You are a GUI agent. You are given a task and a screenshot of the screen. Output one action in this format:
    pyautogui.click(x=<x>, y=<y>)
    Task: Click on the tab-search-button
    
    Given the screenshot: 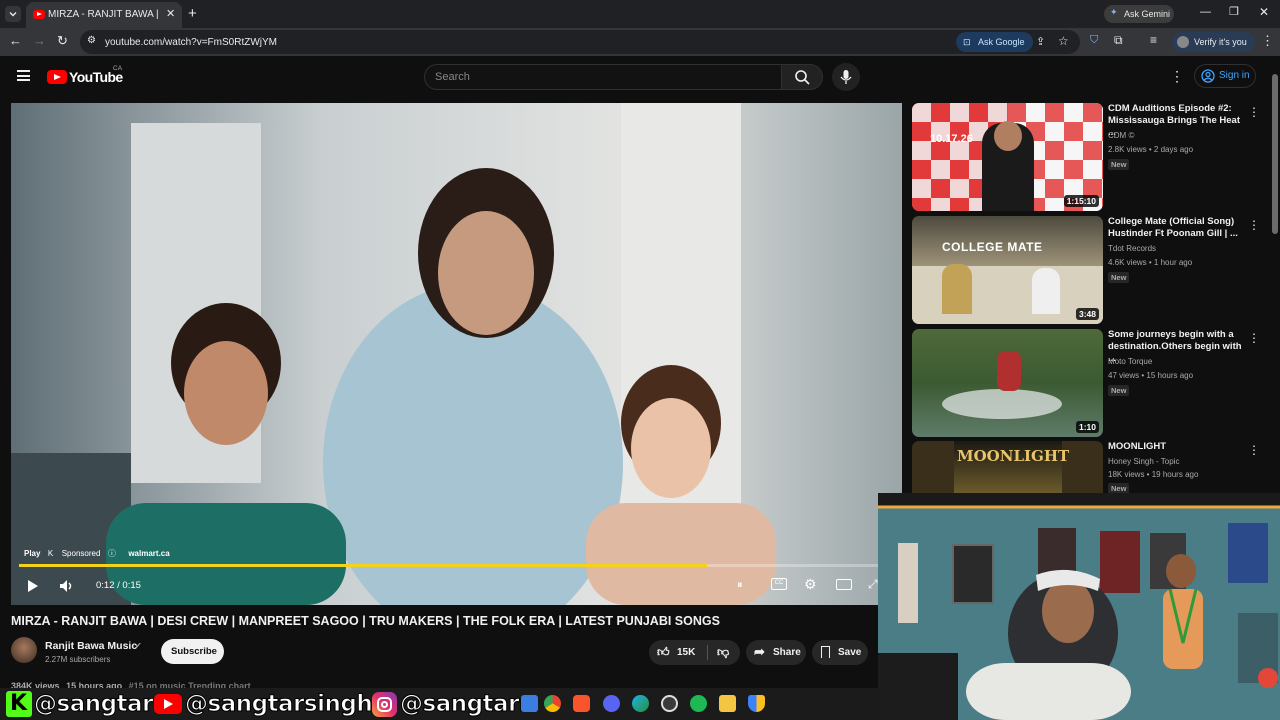 What is the action you would take?
    pyautogui.click(x=13, y=14)
    